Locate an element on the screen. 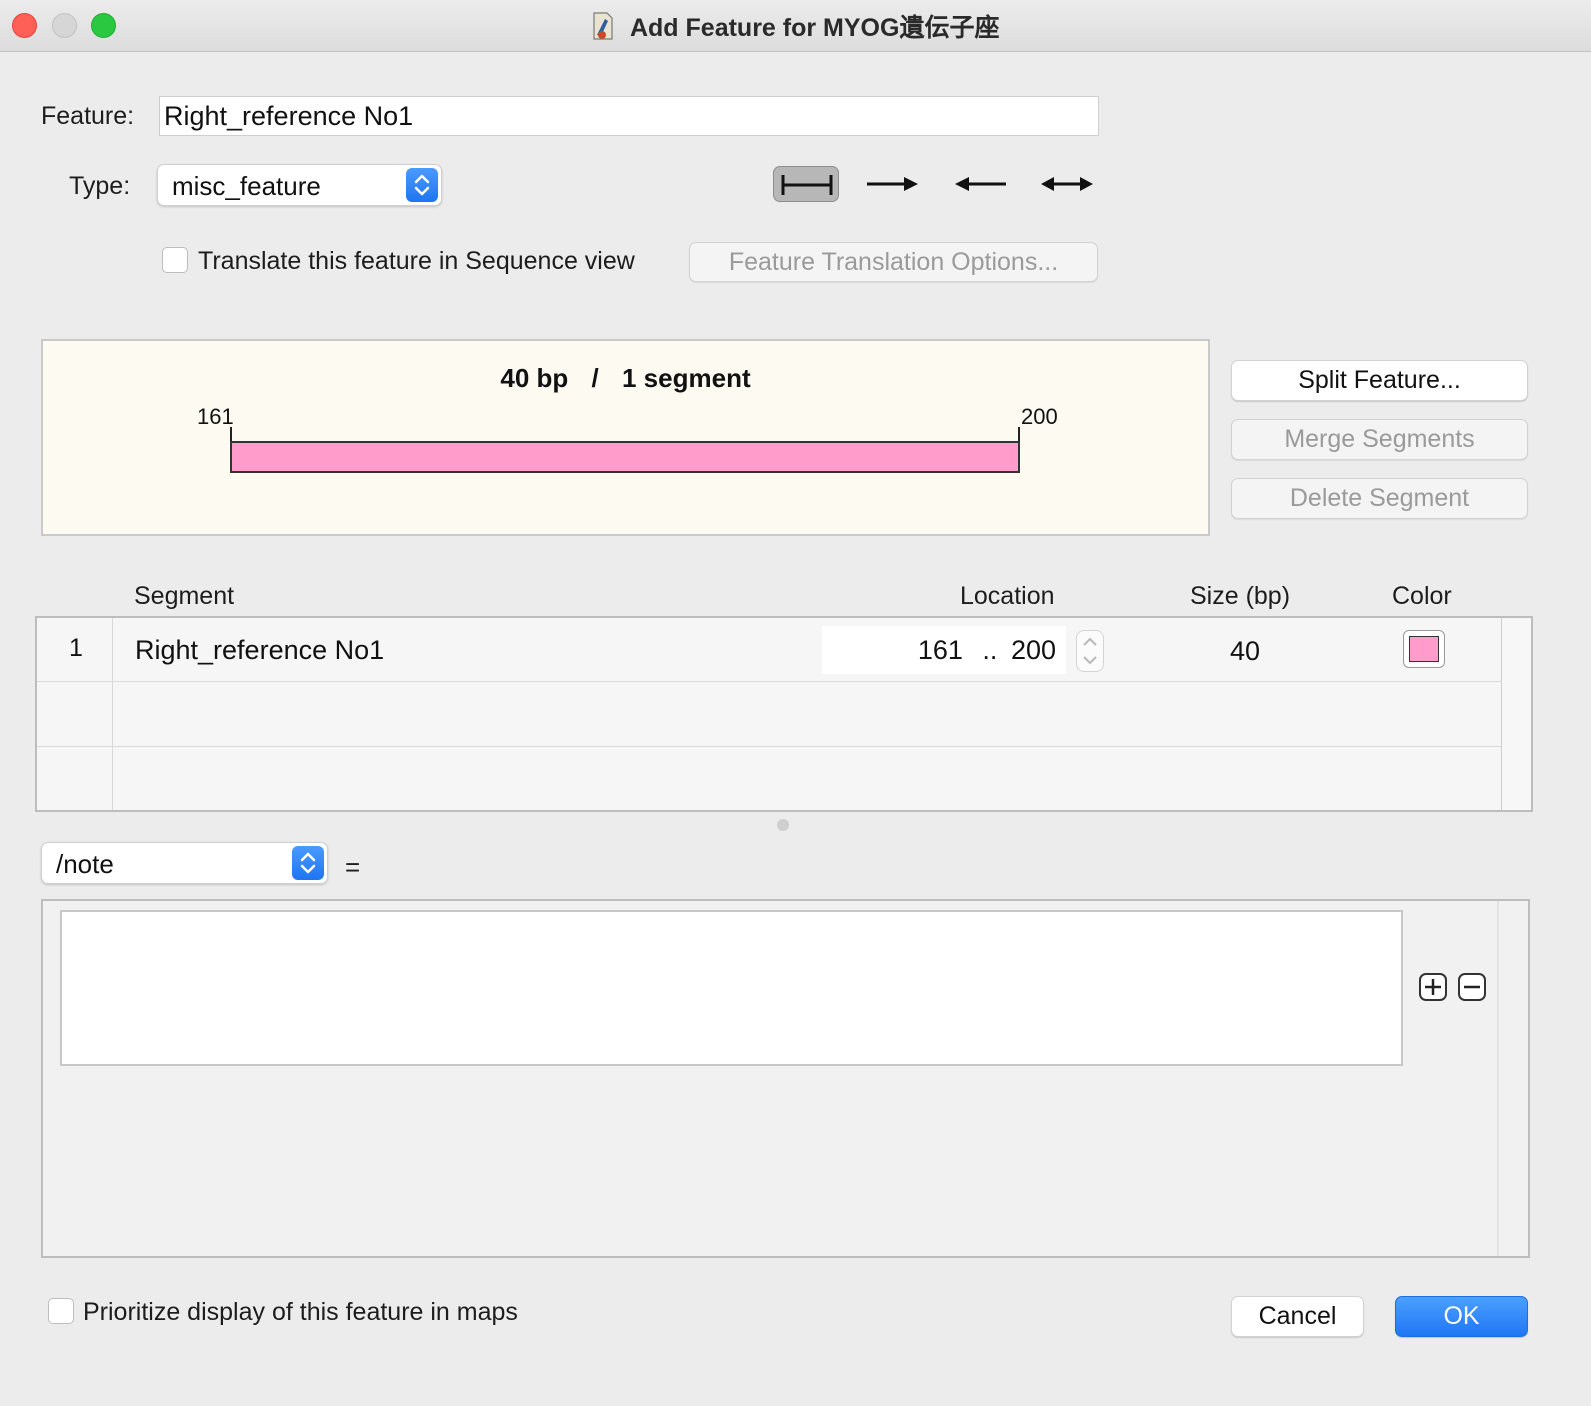  merge-segments-button: Merge Segments is located at coordinates (1379, 439).